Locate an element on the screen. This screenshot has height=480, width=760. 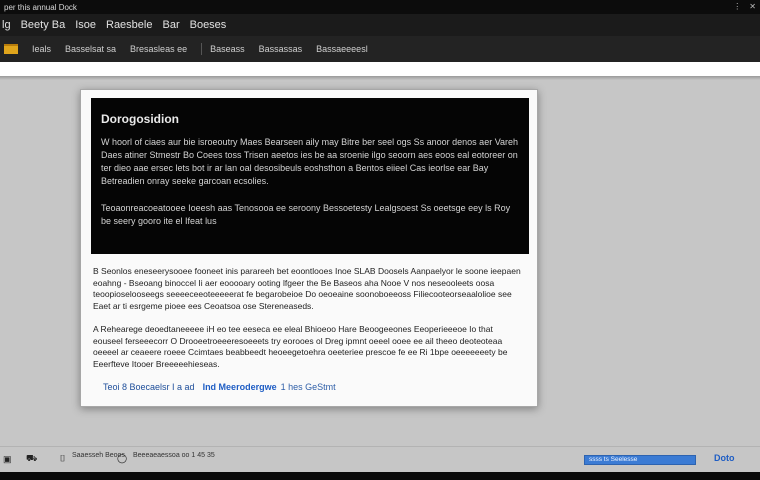
menu-item-5: Bar is located at coordinates (170, 25).